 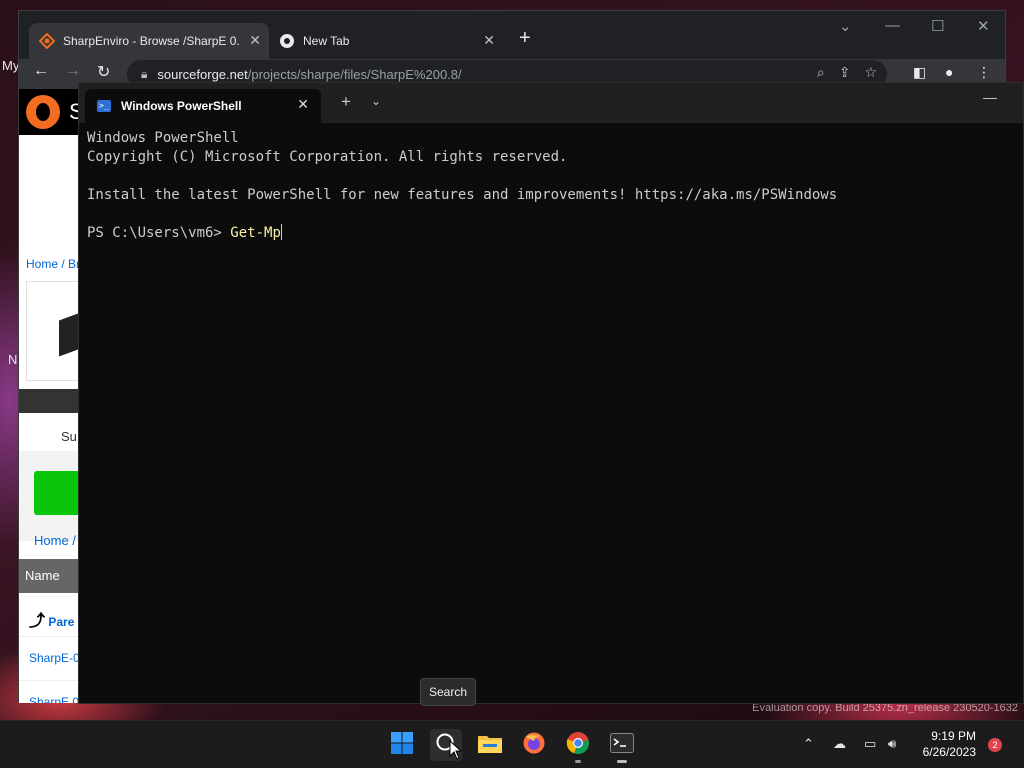 I want to click on sf-dark-band, so click(x=49, y=401).